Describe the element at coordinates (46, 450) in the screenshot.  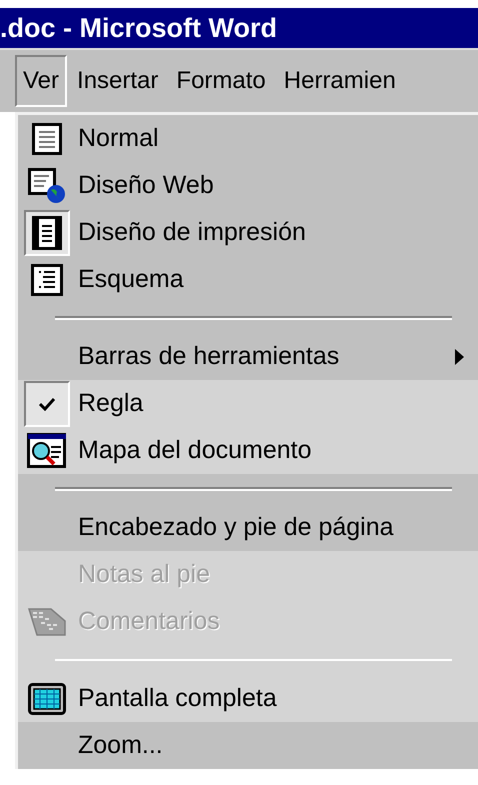
I see `magnifier-document-icon` at that location.